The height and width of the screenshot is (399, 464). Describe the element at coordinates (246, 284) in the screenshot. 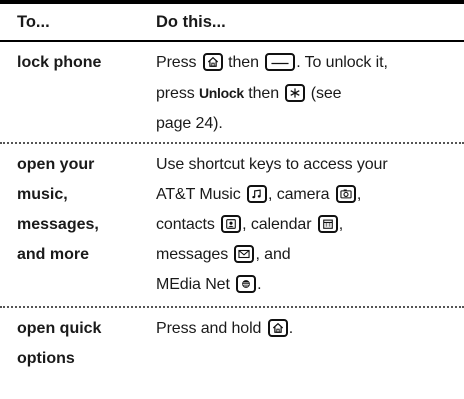

I see `media-net-key-icon` at that location.